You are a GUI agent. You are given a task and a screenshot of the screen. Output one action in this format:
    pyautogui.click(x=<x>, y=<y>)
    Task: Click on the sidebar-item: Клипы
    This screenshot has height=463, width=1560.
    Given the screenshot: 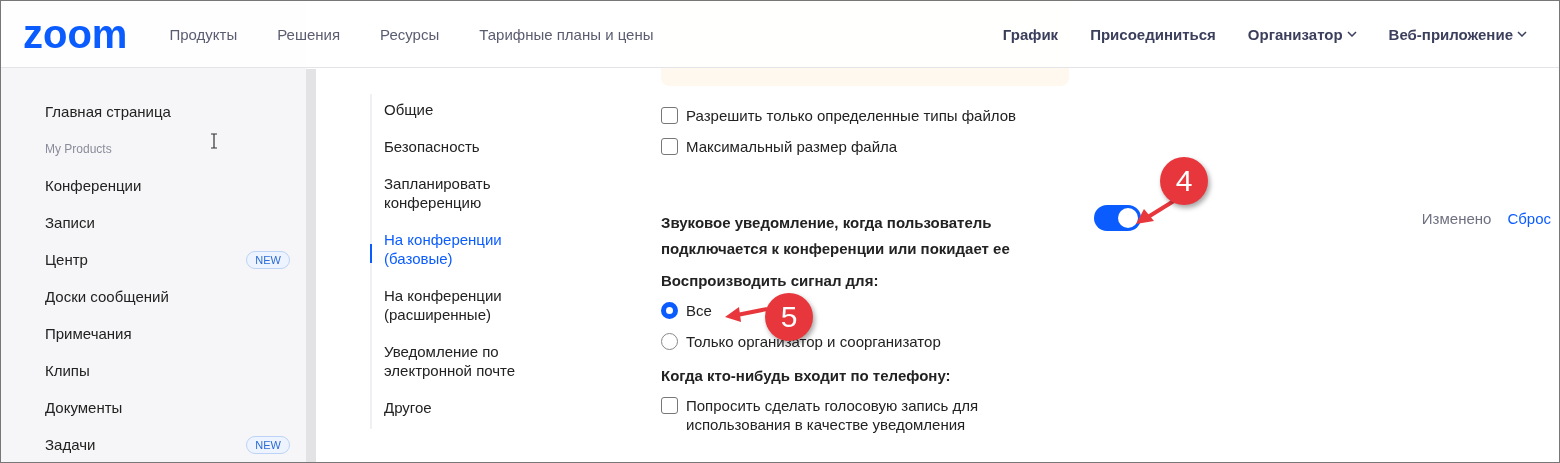 What is the action you would take?
    pyautogui.click(x=175, y=370)
    